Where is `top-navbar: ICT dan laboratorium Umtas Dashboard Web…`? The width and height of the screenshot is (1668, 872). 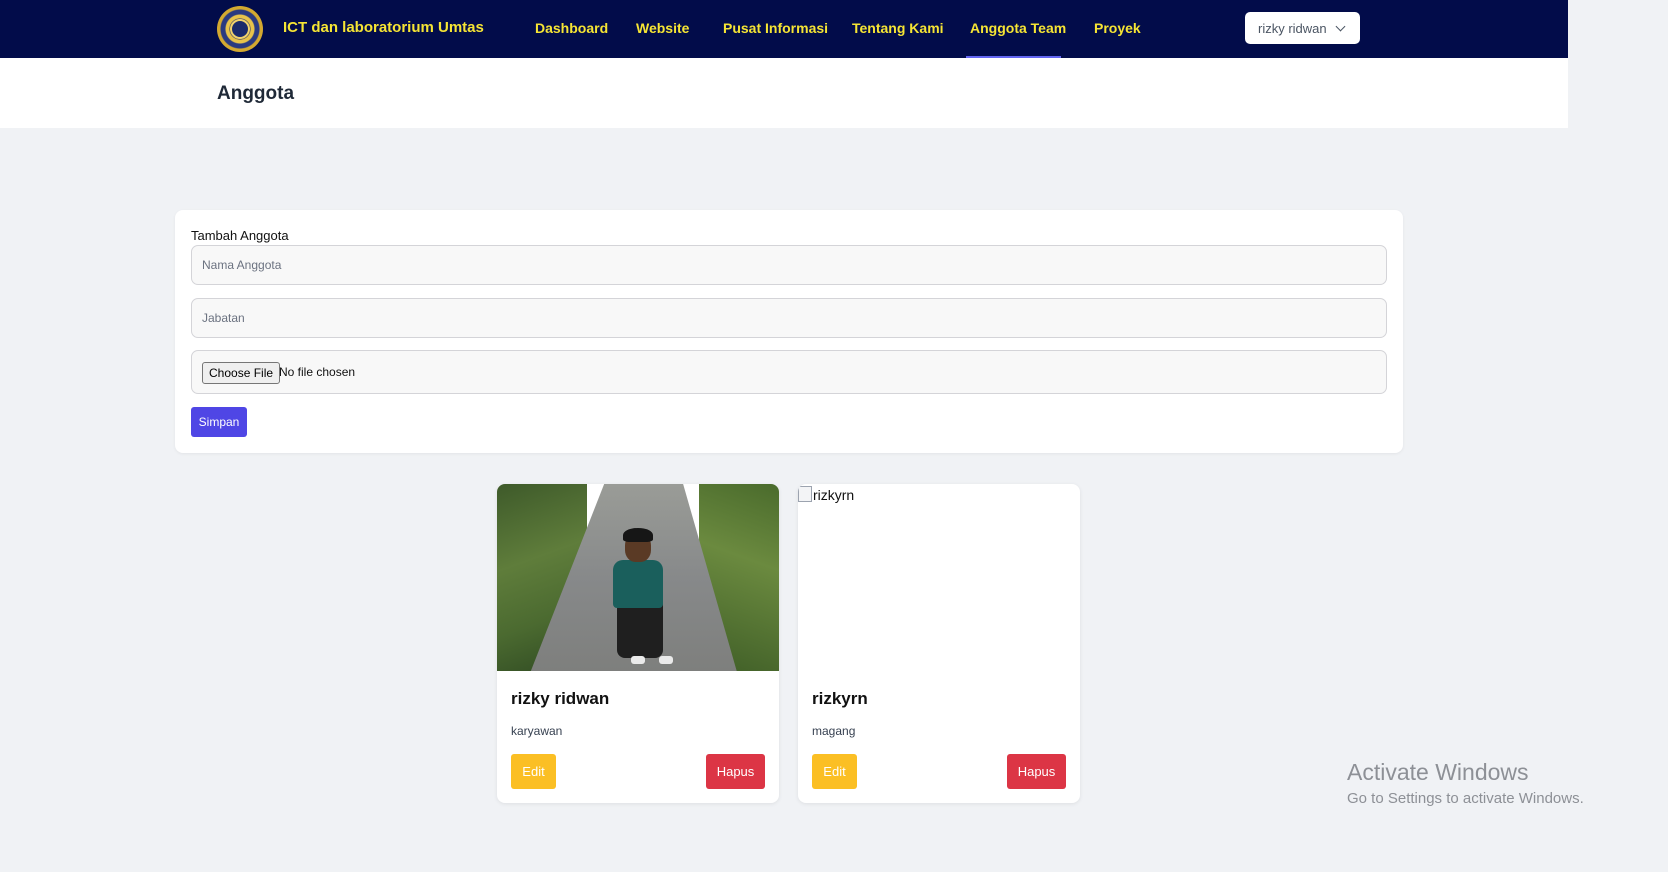 top-navbar: ICT dan laboratorium Umtas Dashboard Web… is located at coordinates (784, 29).